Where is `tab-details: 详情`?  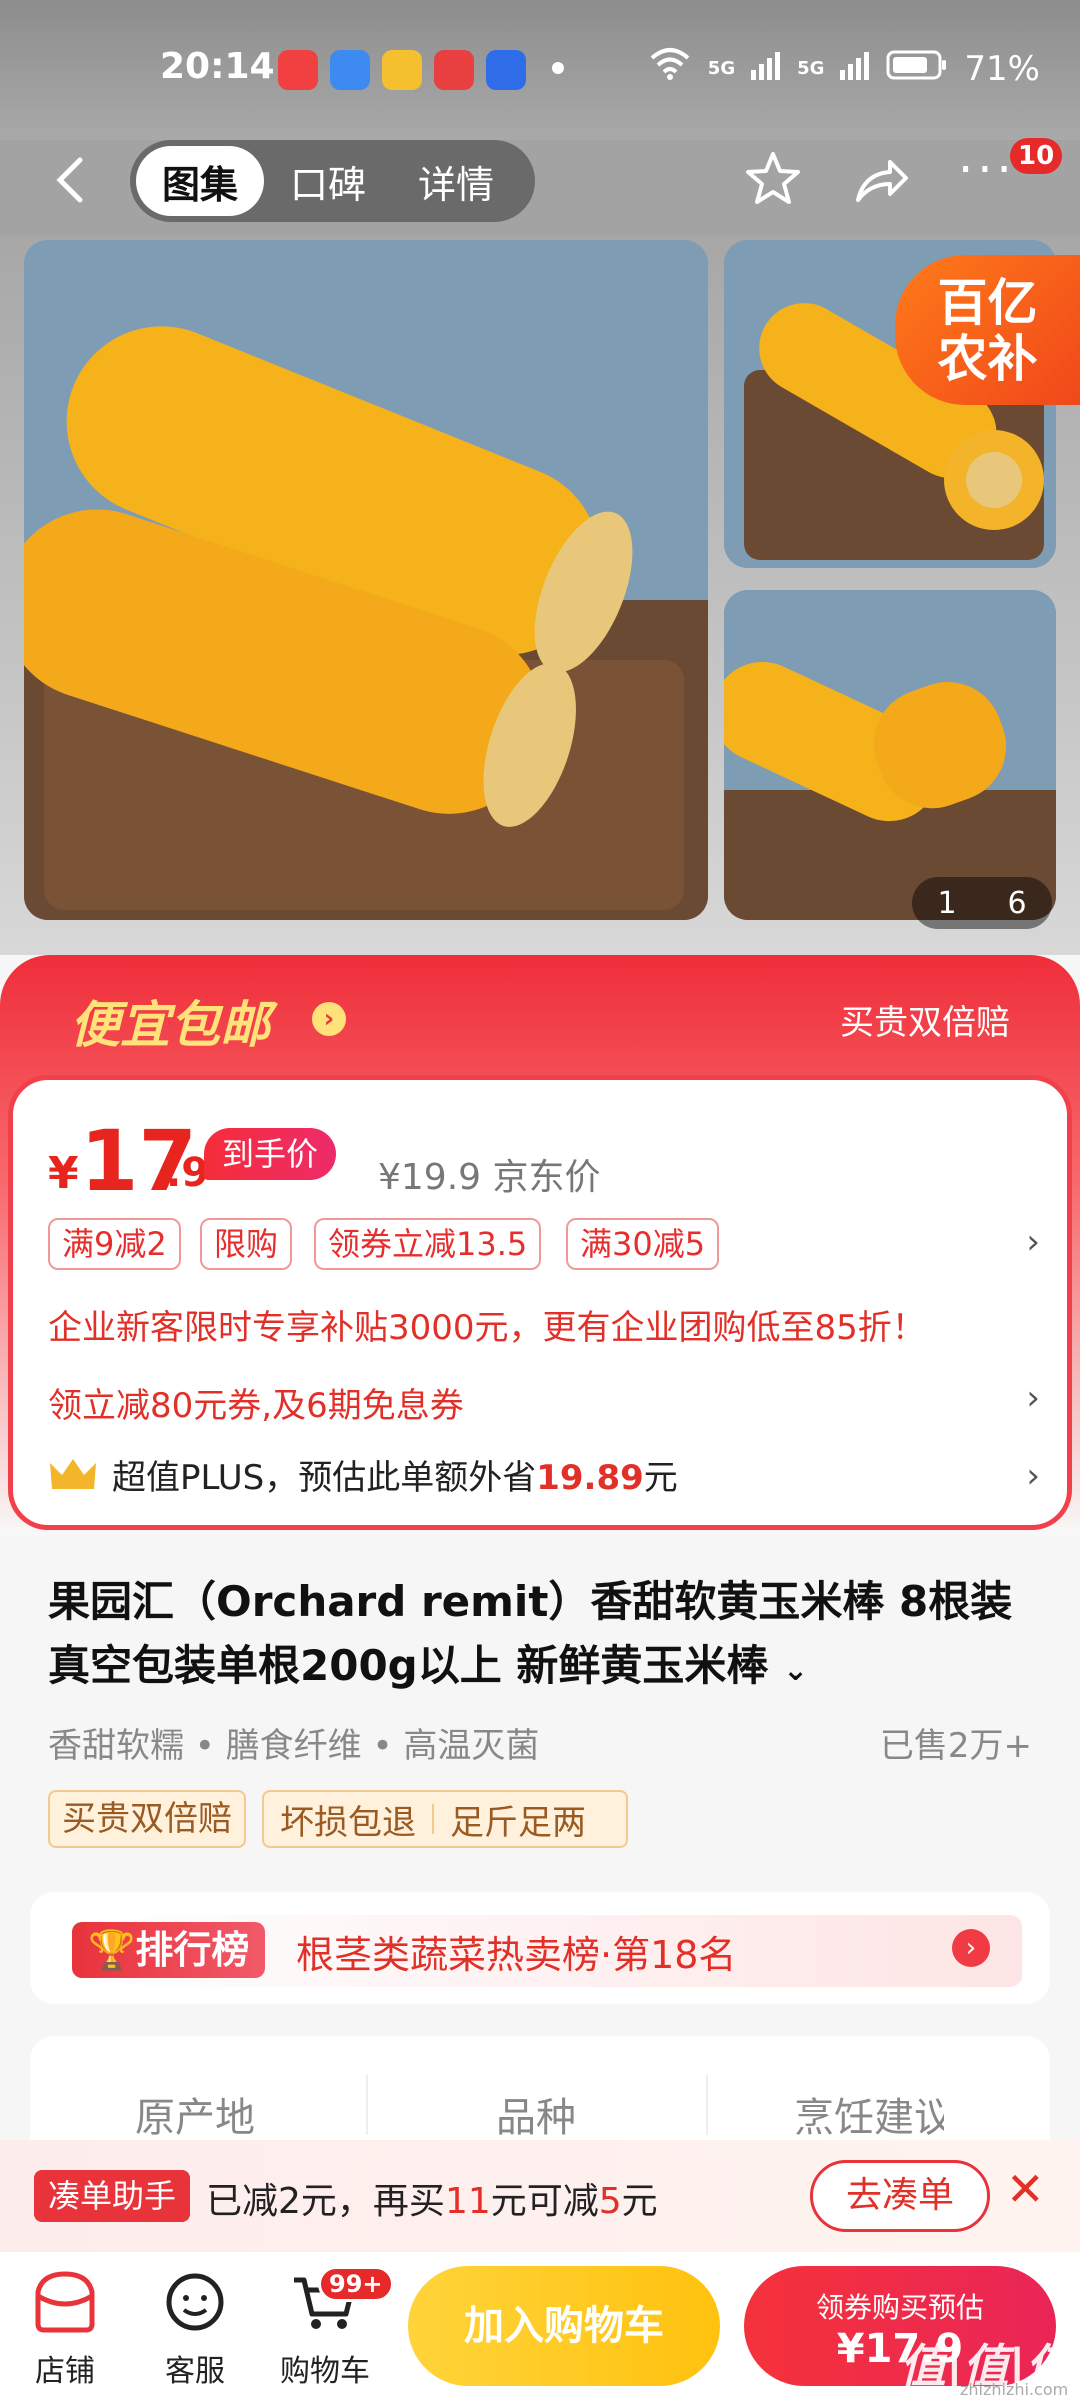 tab-details: 详情 is located at coordinates (456, 181).